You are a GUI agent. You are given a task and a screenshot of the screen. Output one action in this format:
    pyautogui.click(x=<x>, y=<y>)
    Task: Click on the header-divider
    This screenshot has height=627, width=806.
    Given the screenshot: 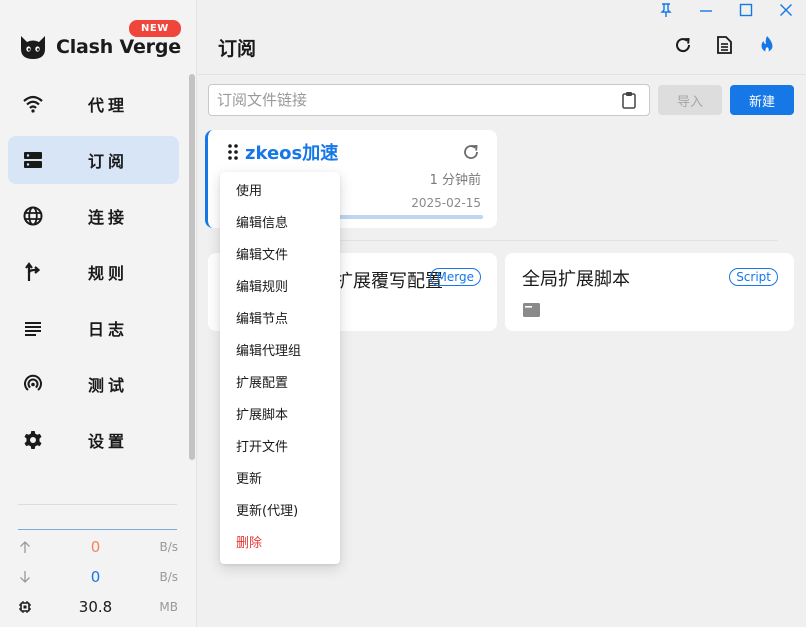 What is the action you would take?
    pyautogui.click(x=502, y=74)
    